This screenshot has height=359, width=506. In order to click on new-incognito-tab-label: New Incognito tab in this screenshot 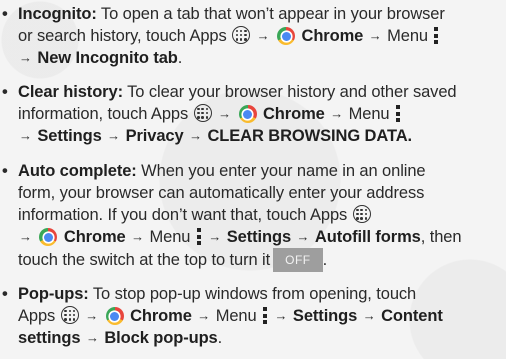, I will do `click(107, 58)`.